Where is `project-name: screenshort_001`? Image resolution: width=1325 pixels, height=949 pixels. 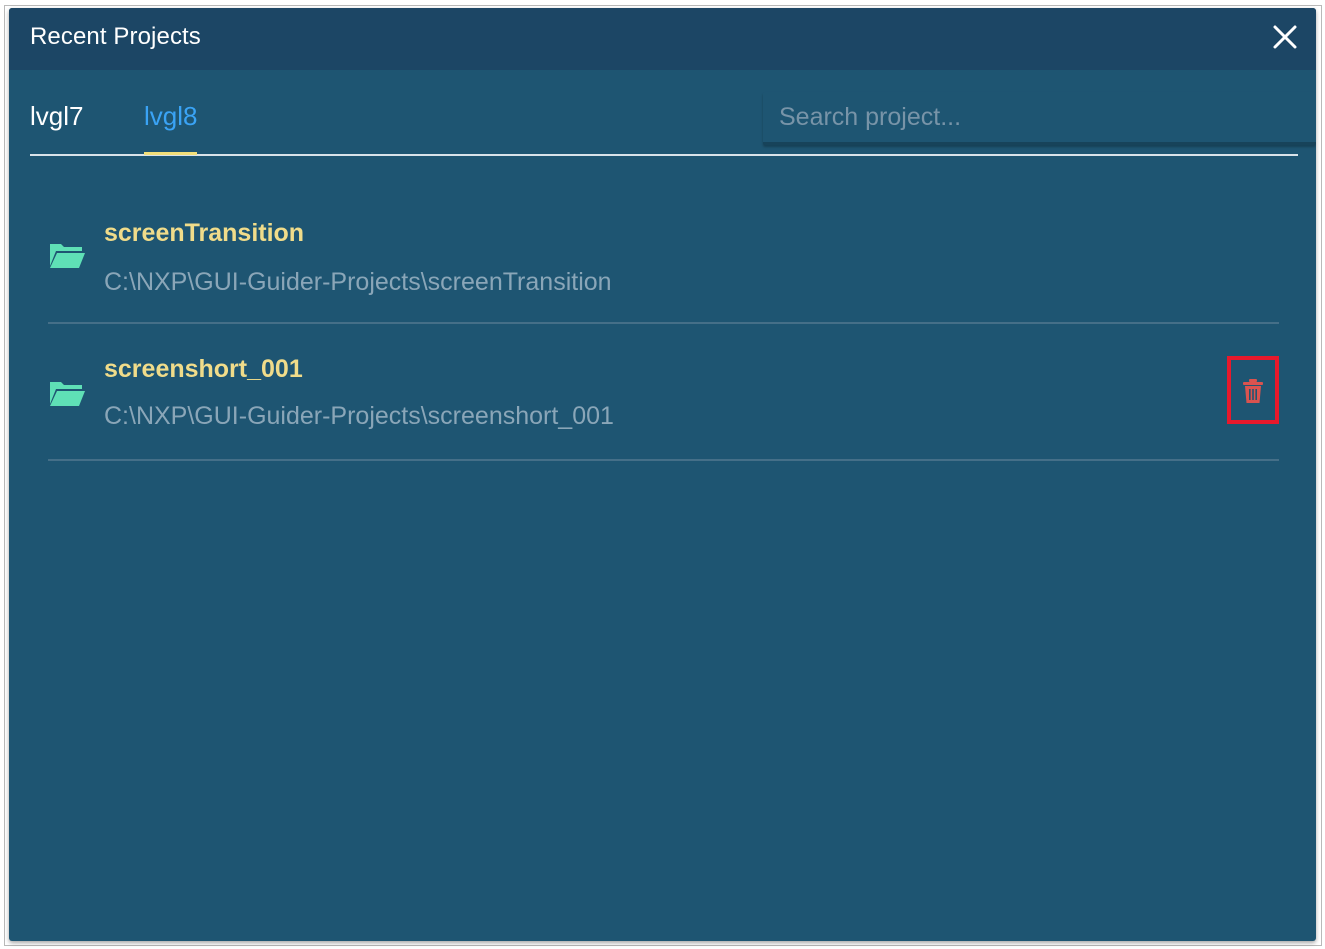
project-name: screenshort_001 is located at coordinates (203, 369).